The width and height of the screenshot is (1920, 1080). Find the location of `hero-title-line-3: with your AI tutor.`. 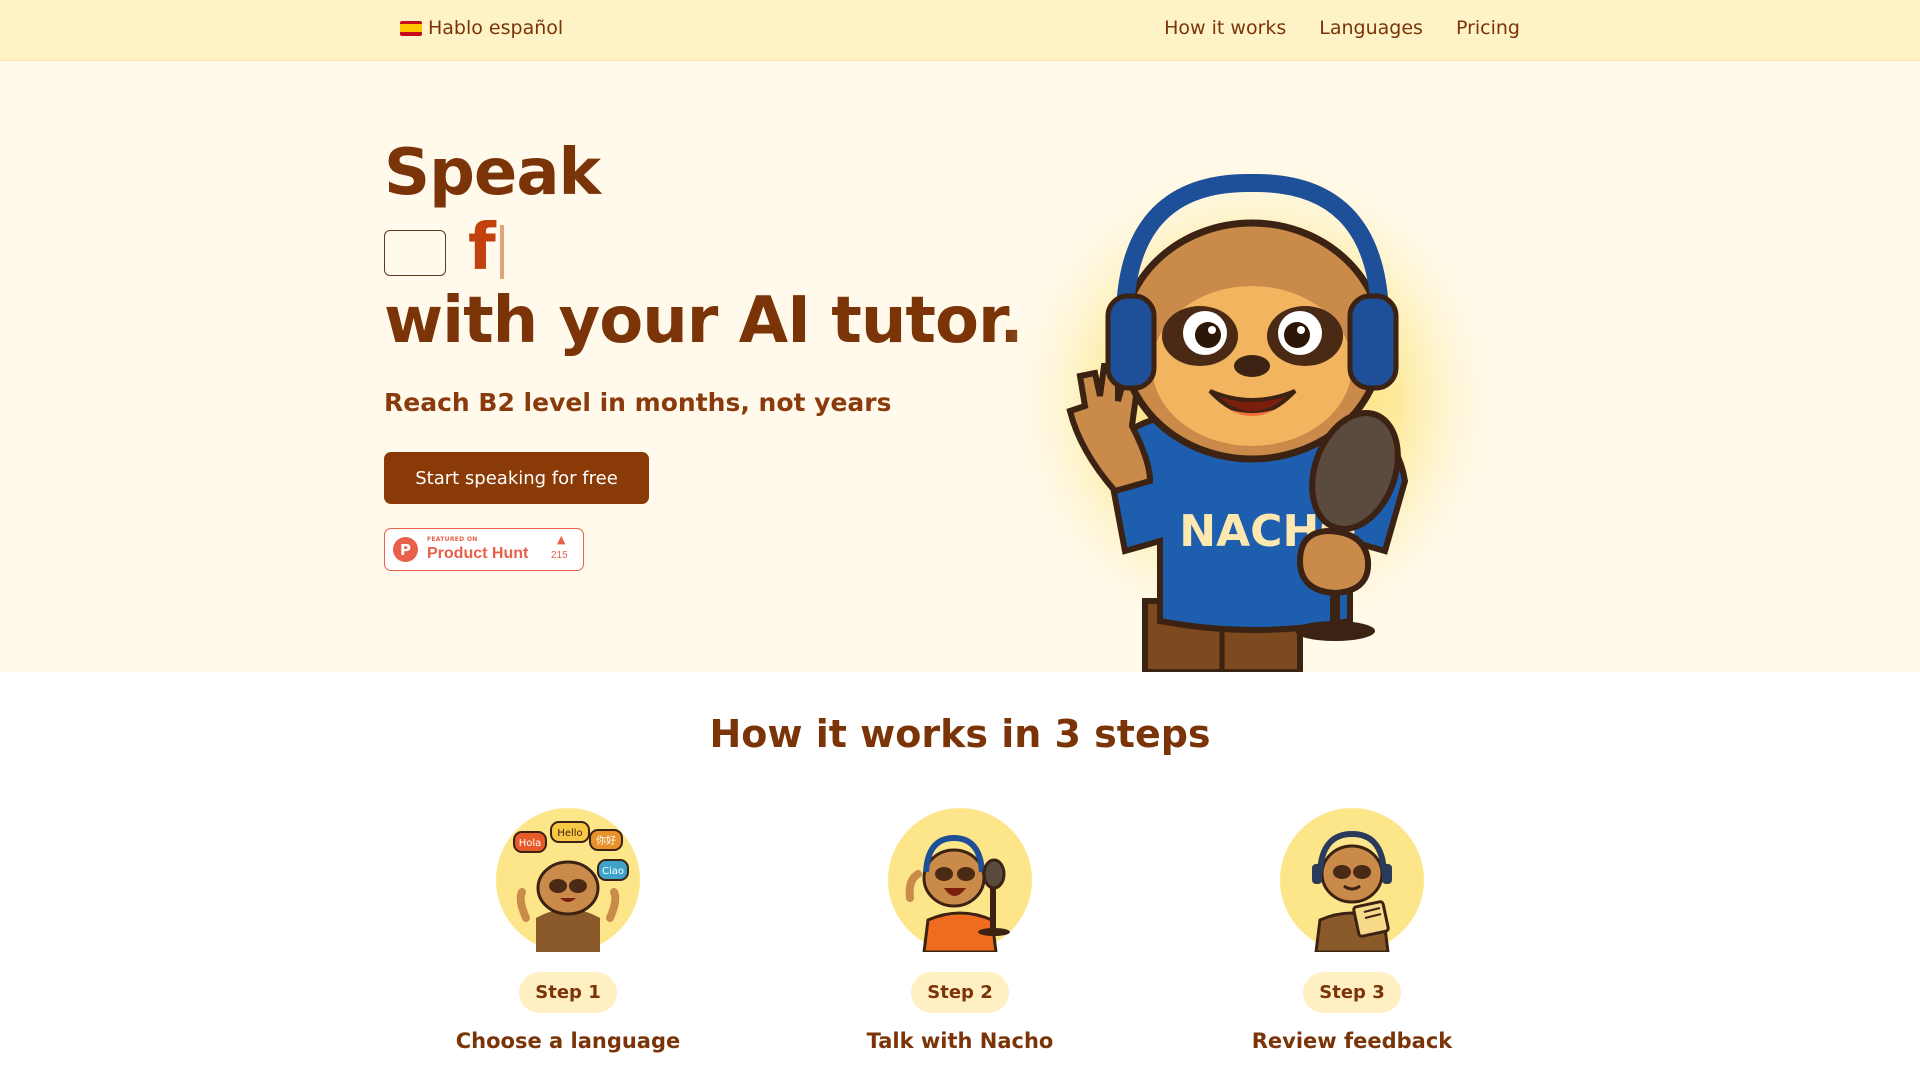

hero-title-line-3: with your AI tutor. is located at coordinates (704, 321).